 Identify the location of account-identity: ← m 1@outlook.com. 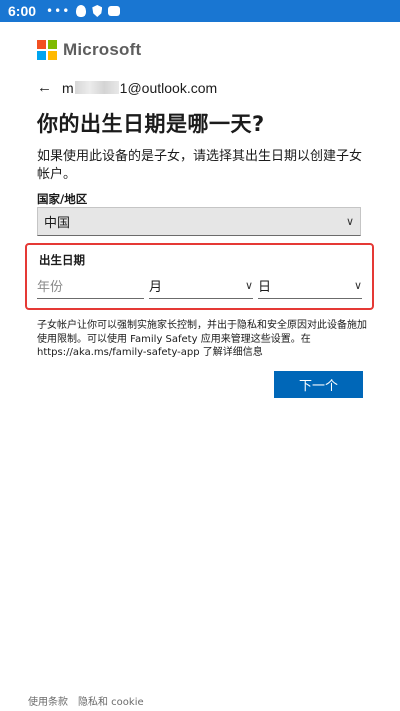
(127, 87).